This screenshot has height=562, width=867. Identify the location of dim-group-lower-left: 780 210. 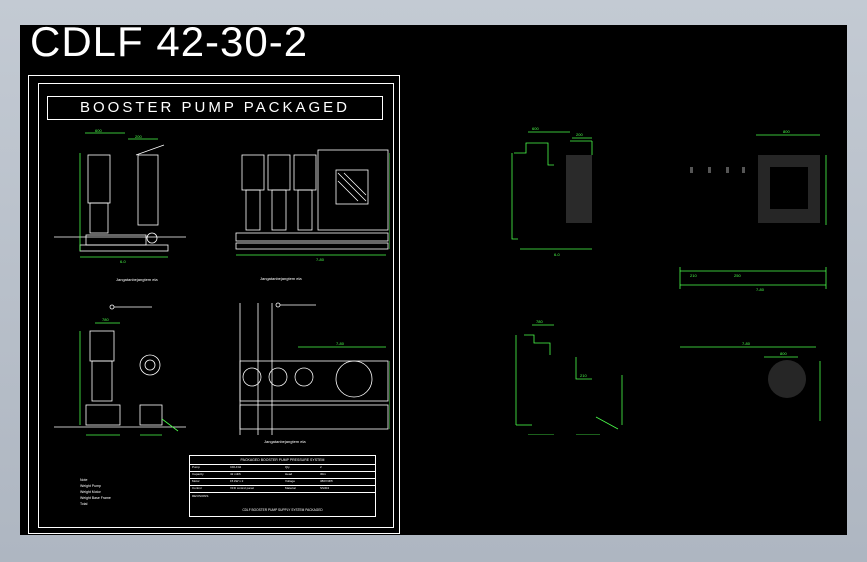
(569, 377).